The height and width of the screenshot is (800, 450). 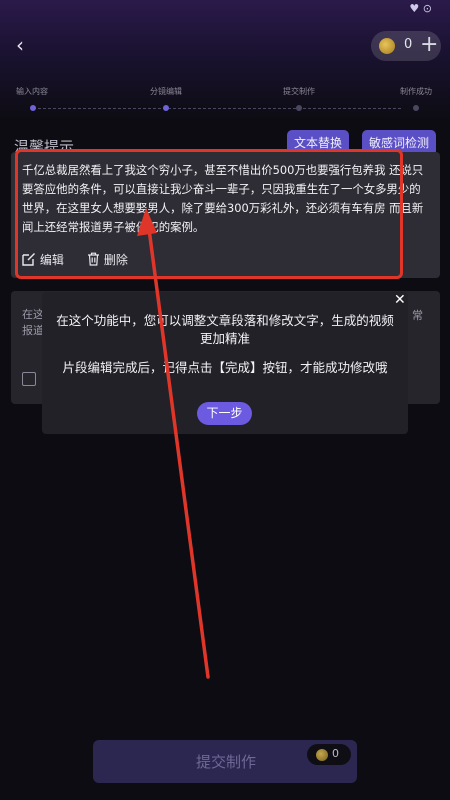 What do you see at coordinates (33, 322) in the screenshot?
I see `segment-2-text: 在这 报道` at bounding box center [33, 322].